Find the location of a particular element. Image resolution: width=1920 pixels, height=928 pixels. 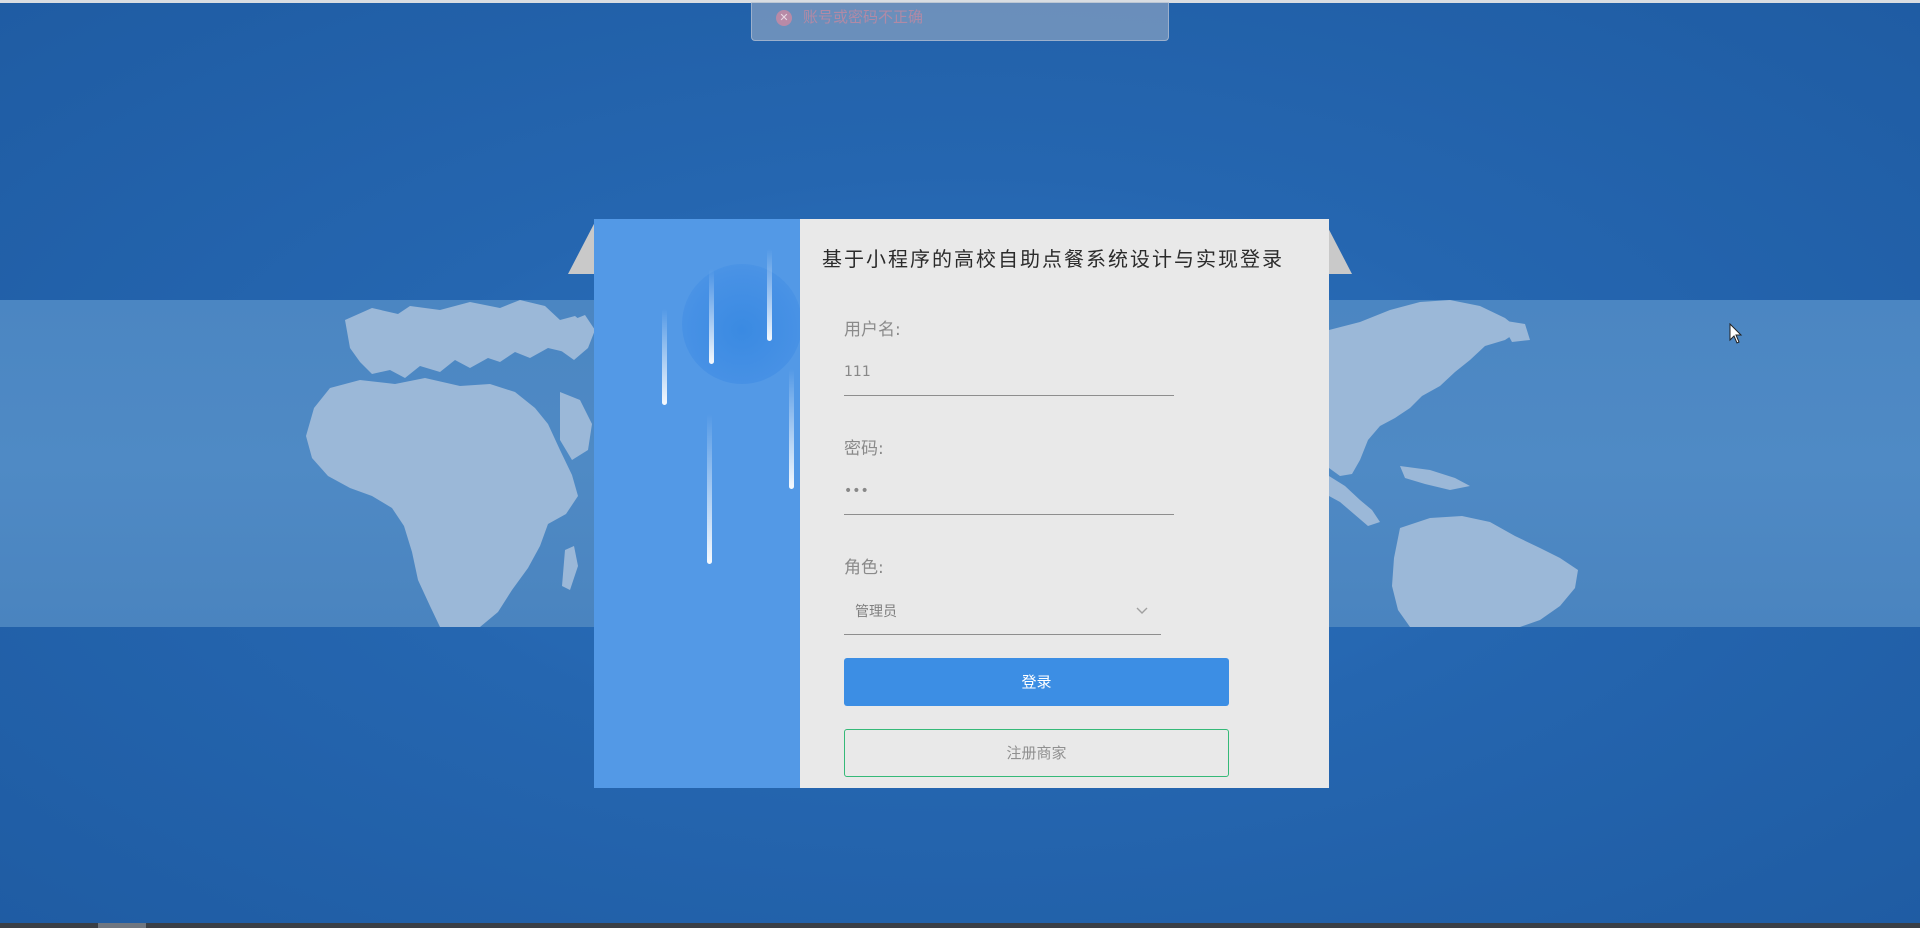

password-label: 密码: is located at coordinates (864, 449).